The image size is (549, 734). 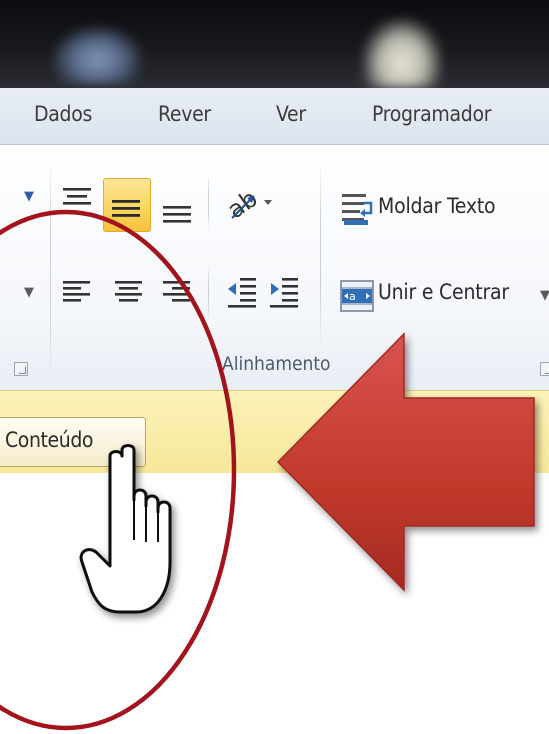 What do you see at coordinates (291, 114) in the screenshot?
I see `tab-ver: Ver` at bounding box center [291, 114].